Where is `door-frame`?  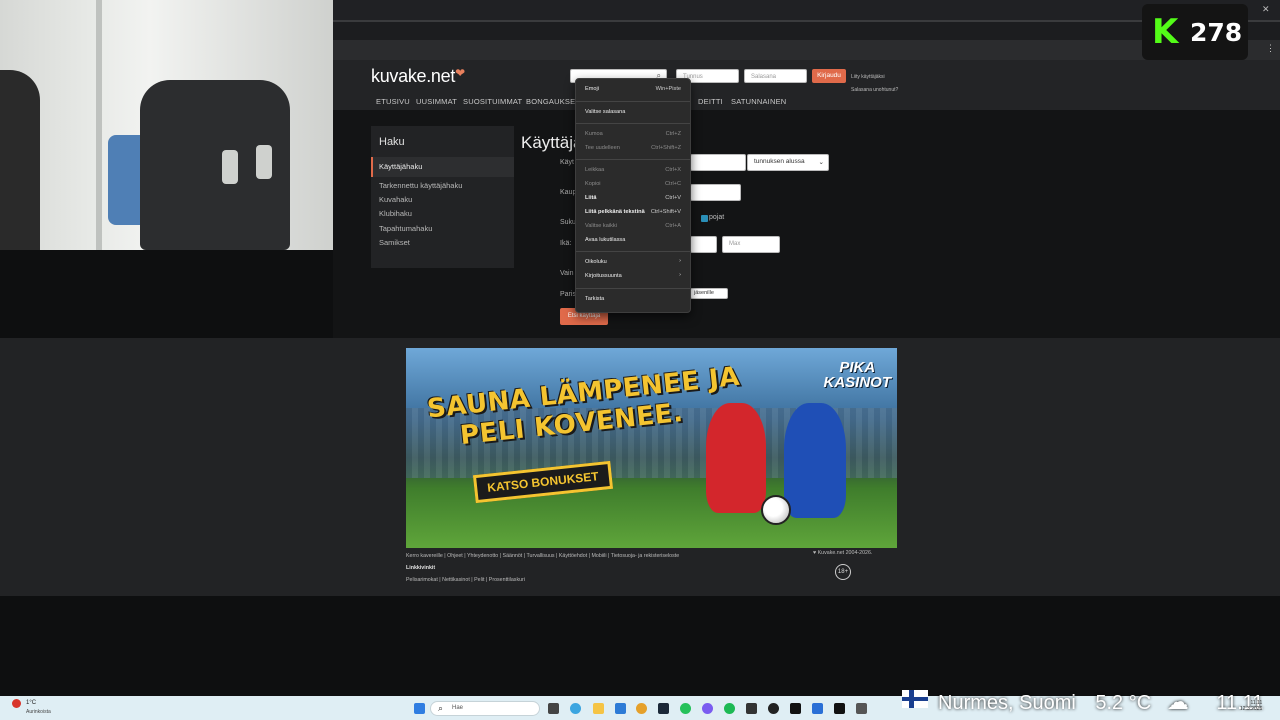 door-frame is located at coordinates (99, 125).